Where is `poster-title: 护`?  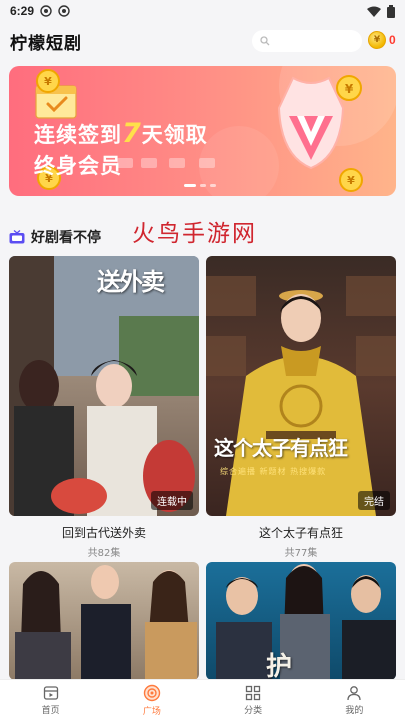
poster-title: 护 is located at coordinates (279, 666).